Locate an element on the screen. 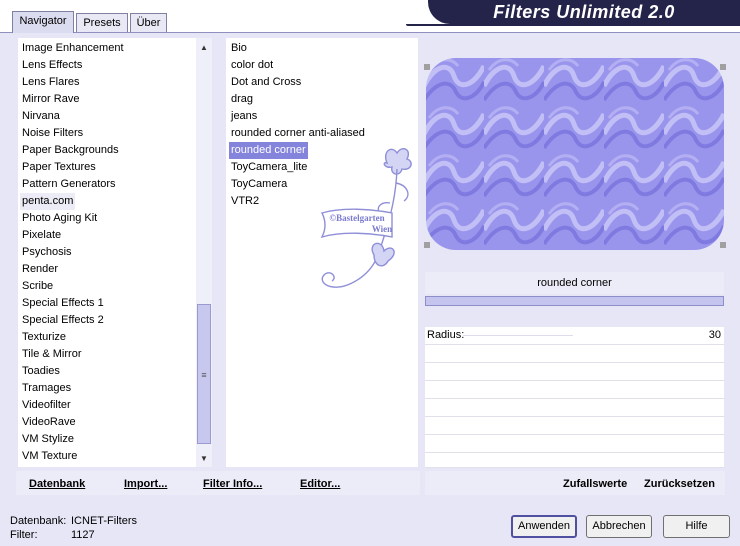 This screenshot has height=546, width=740. tab-navigator-label: Navigator is located at coordinates (43, 21).